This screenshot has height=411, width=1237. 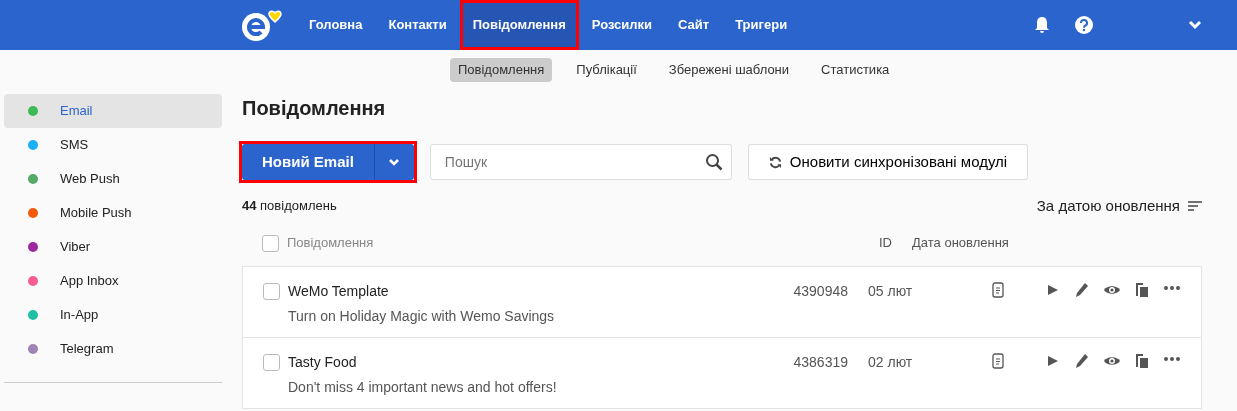 What do you see at coordinates (888, 162) in the screenshot?
I see `sync-button: Оновити синхронізовані модулі` at bounding box center [888, 162].